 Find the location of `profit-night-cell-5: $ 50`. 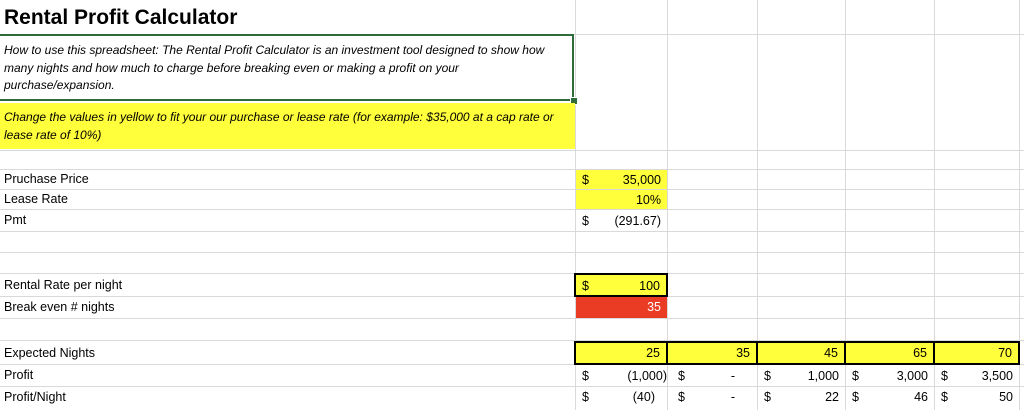

profit-night-cell-5: $ 50 is located at coordinates (977, 398).